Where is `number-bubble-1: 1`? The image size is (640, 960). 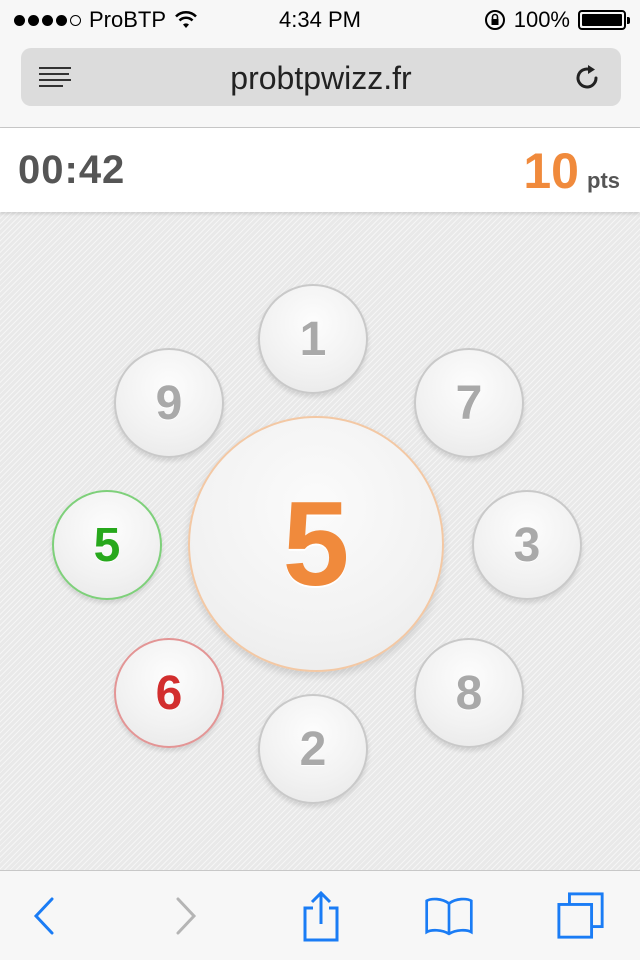
number-bubble-1: 1 is located at coordinates (313, 339).